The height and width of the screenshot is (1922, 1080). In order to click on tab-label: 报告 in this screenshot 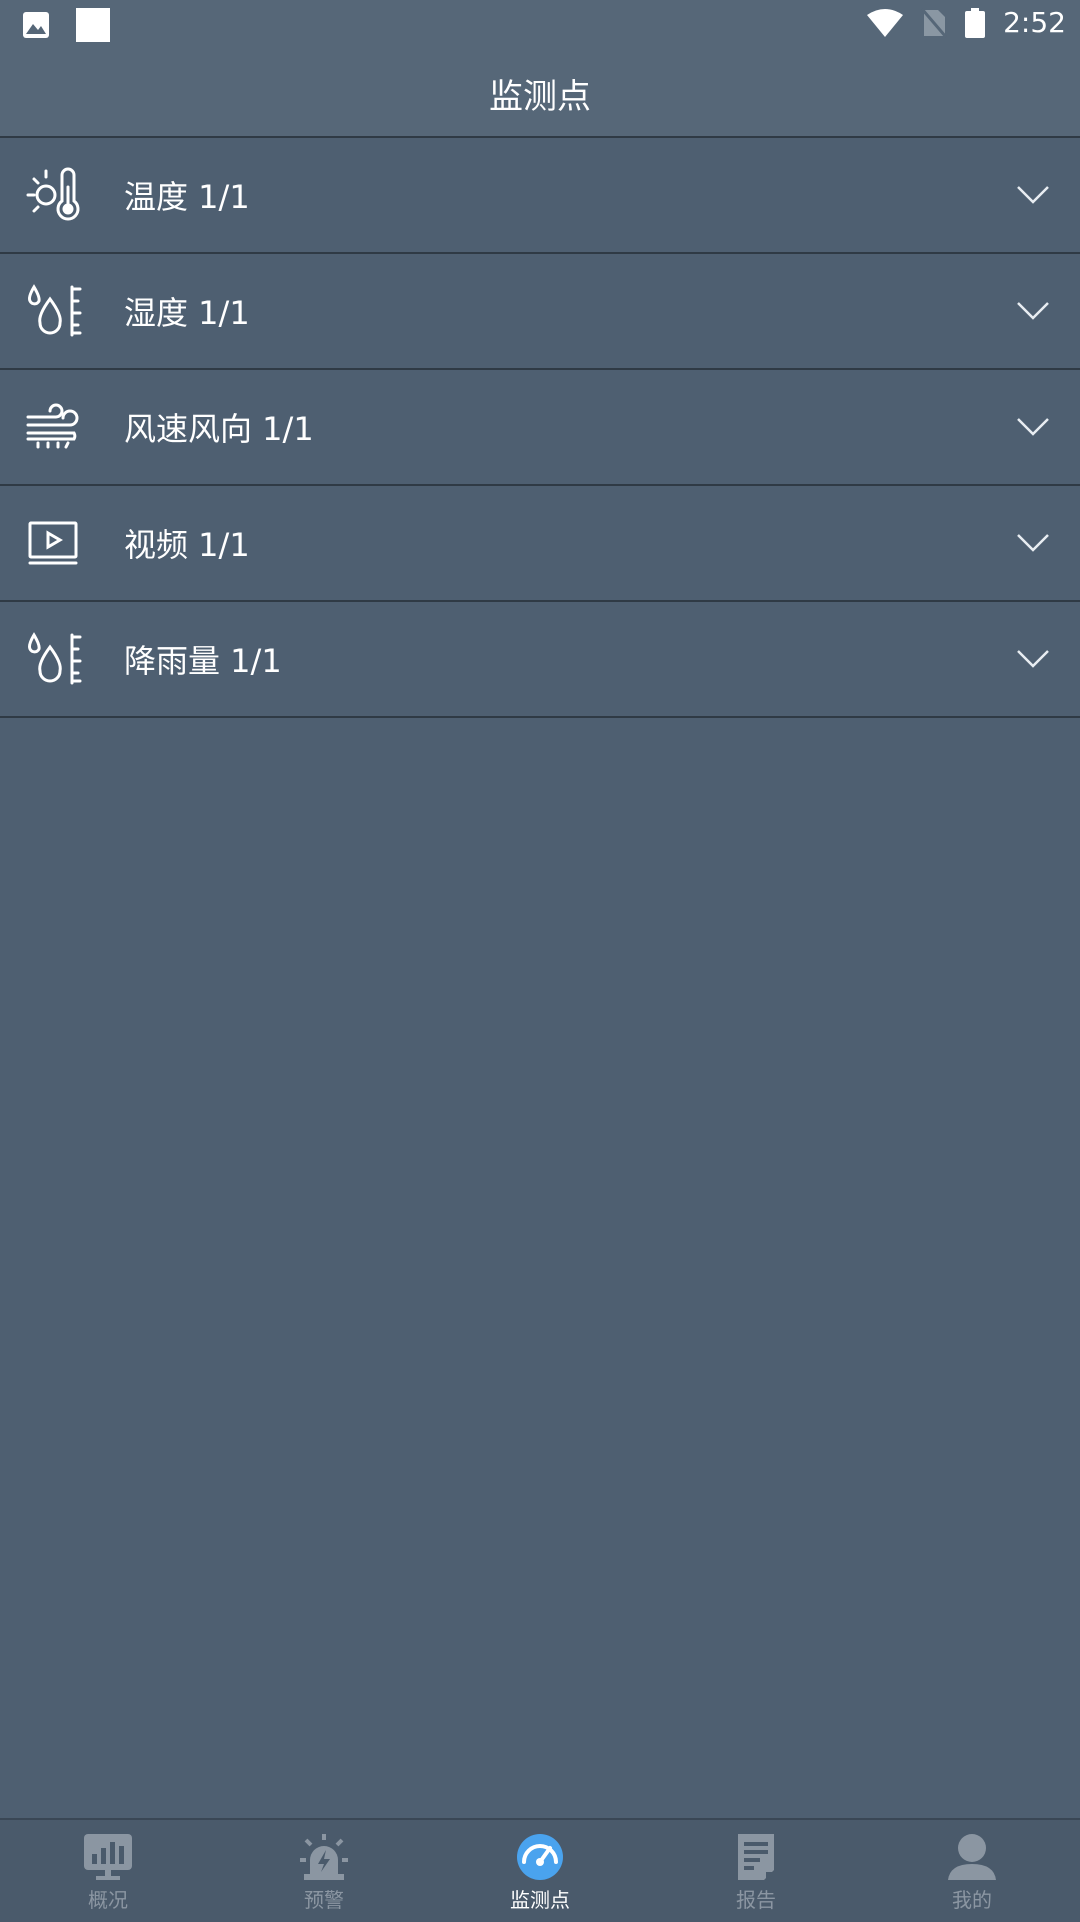, I will do `click(756, 1900)`.